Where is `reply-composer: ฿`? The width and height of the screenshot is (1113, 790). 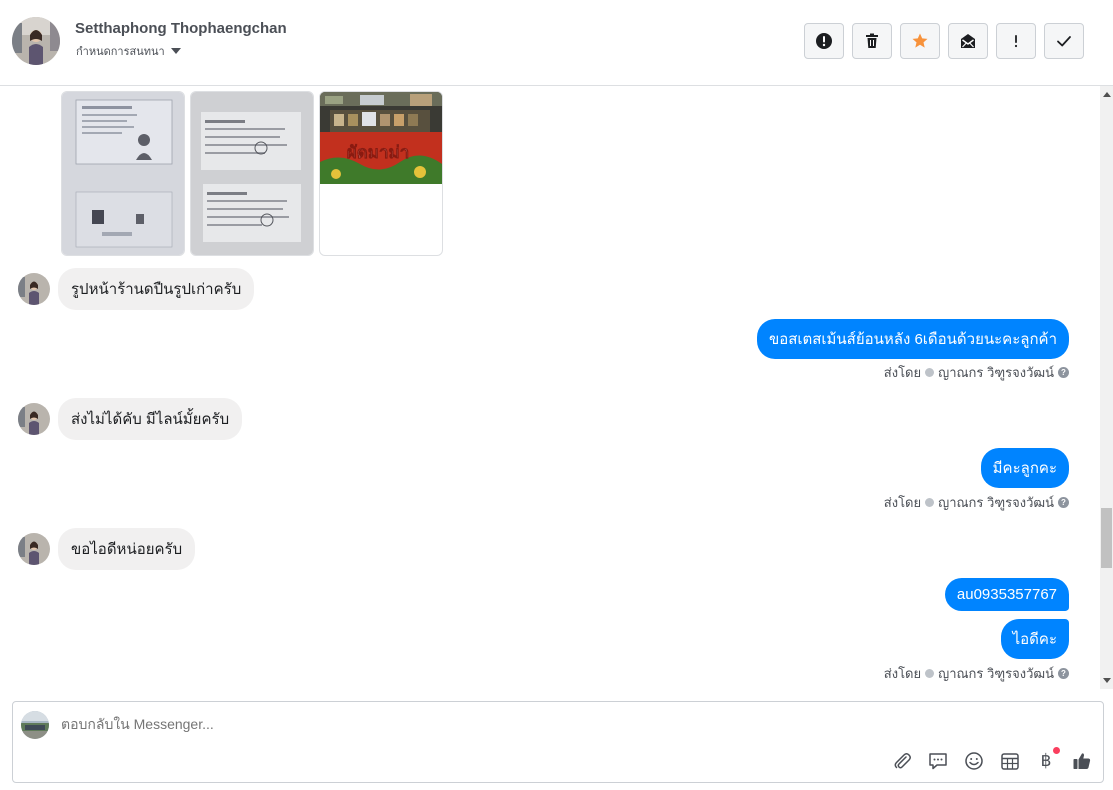 reply-composer: ฿ is located at coordinates (558, 742).